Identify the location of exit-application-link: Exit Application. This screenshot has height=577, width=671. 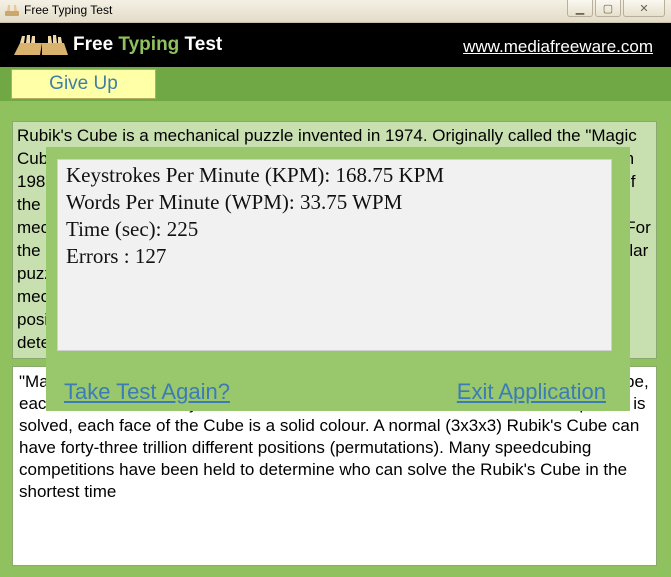
(531, 392).